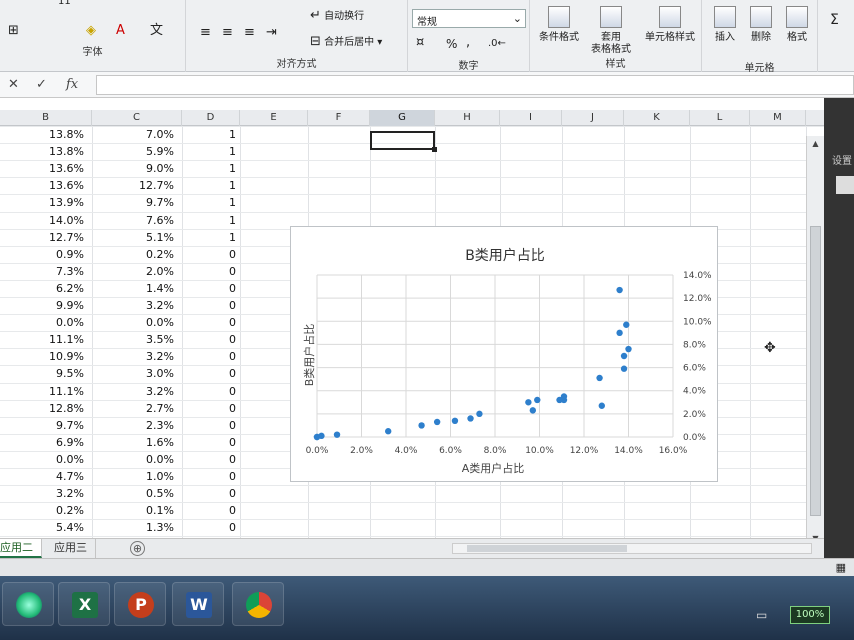 This screenshot has width=854, height=640. What do you see at coordinates (468, 42) in the screenshot?
I see `comma-button: ,` at bounding box center [468, 42].